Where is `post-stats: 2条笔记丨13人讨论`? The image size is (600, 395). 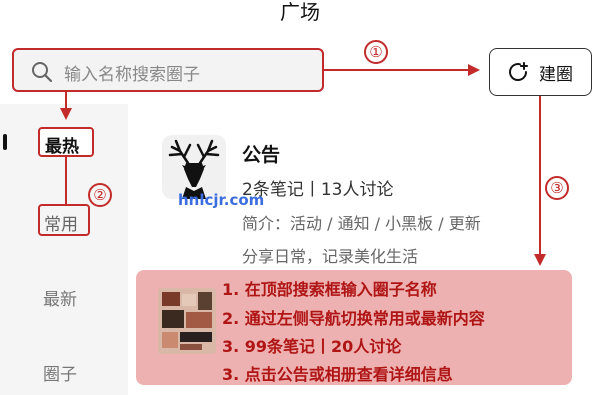
post-stats: 2条笔记丨13人讨论 is located at coordinates (318, 190).